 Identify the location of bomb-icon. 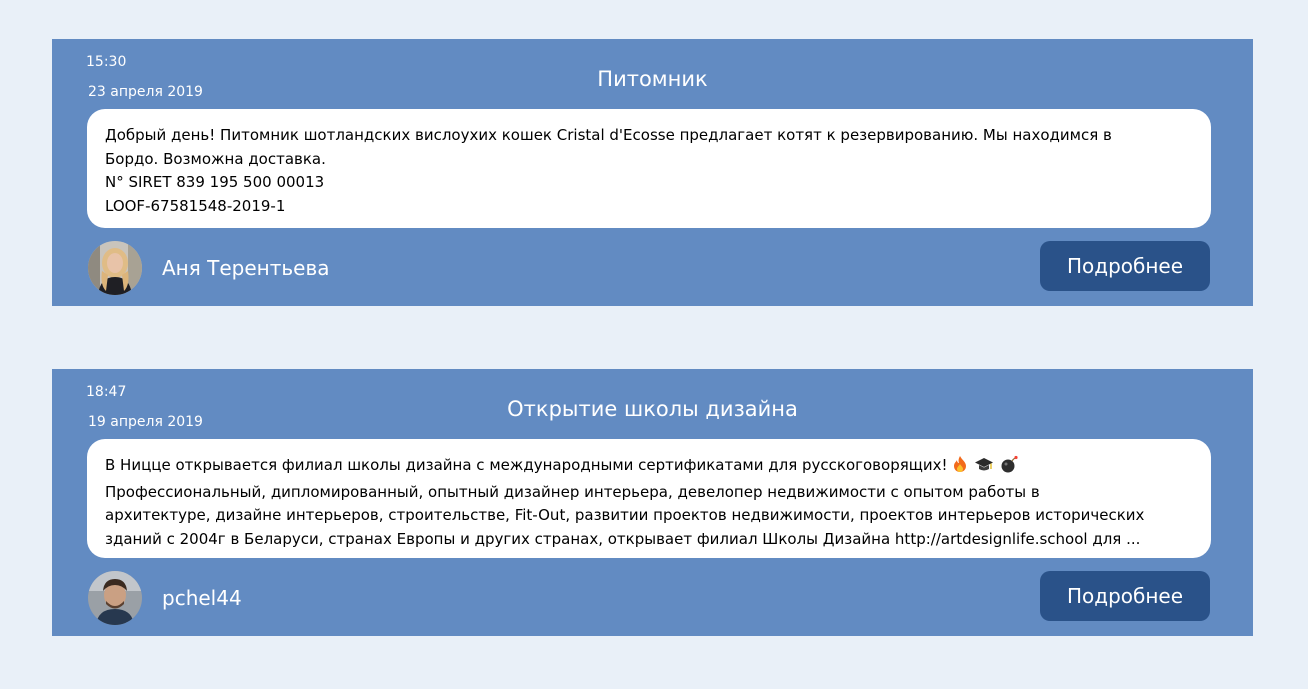
(1009, 468).